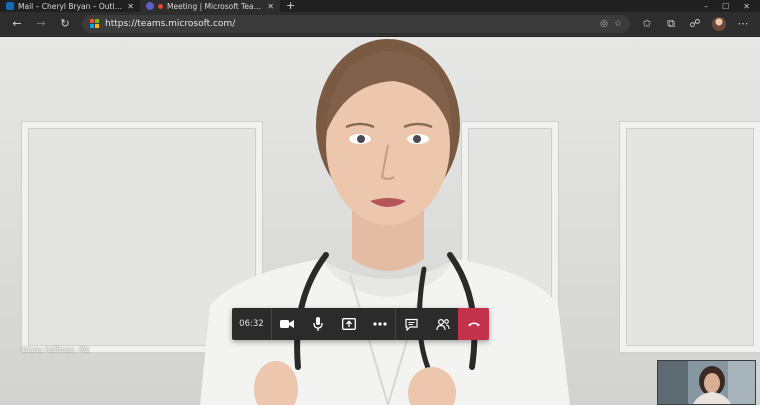 The width and height of the screenshot is (760, 405). Describe the element at coordinates (150, 6) in the screenshot. I see `teams-icon` at that location.